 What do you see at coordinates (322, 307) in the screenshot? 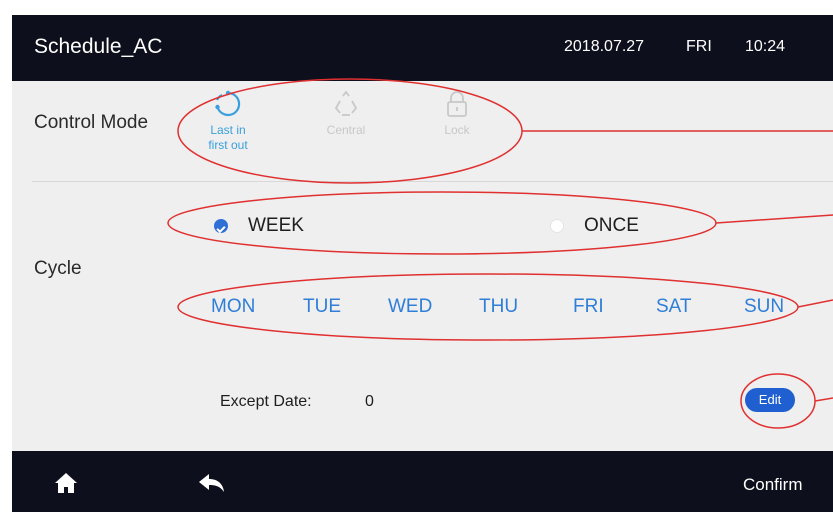
I see `day-tue: TUE` at bounding box center [322, 307].